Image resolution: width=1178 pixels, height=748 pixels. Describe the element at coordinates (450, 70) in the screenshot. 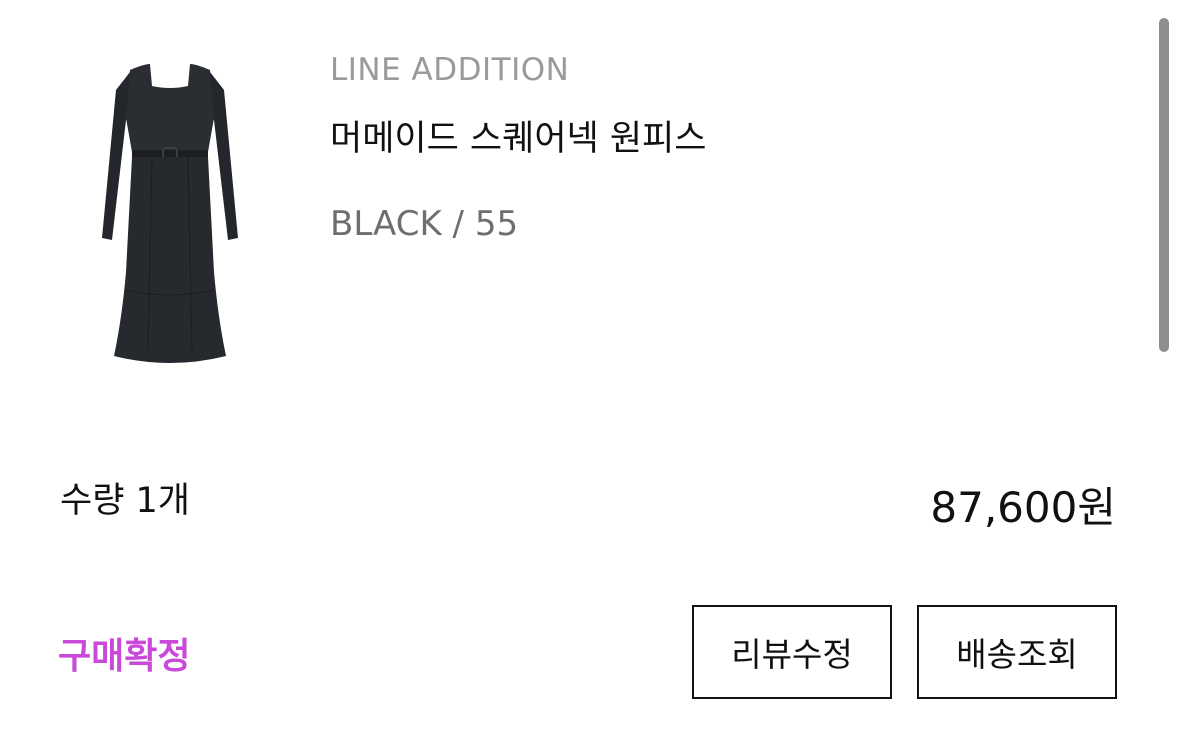

I see `brand-name: LINE ADDITION` at that location.